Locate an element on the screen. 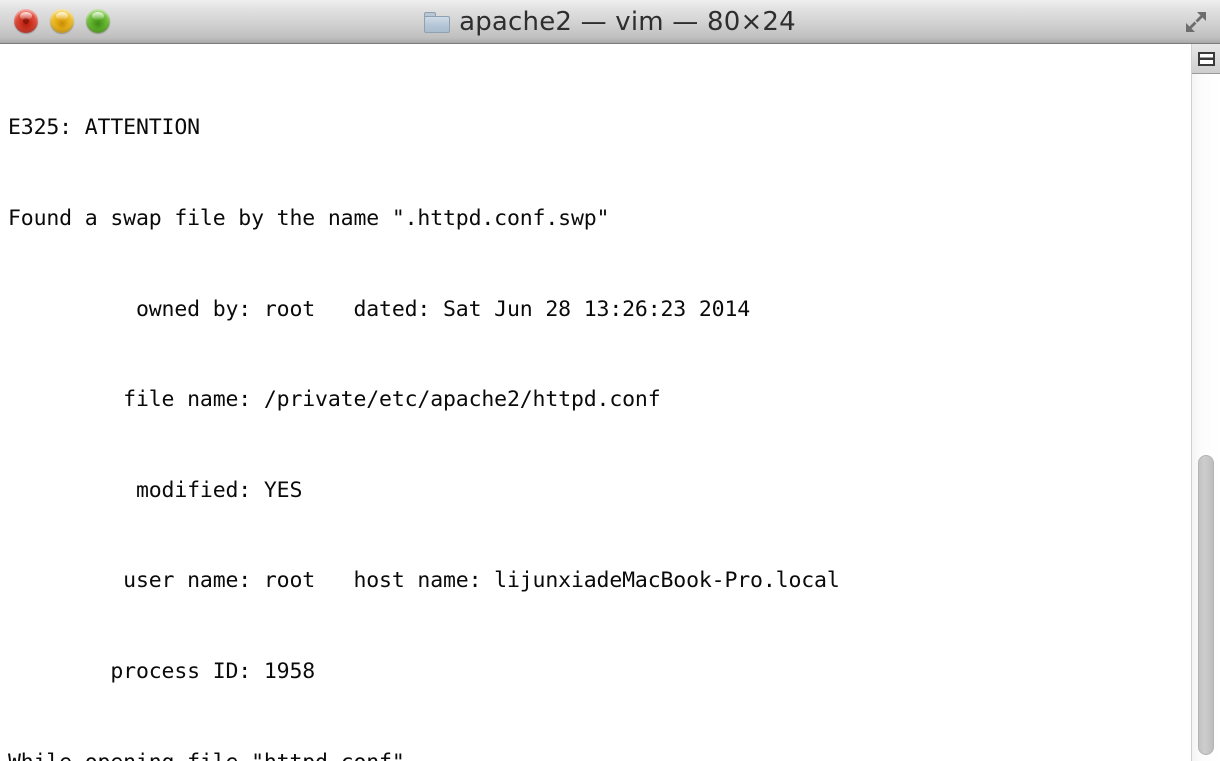  window-title-group: apache2 — vim — 80×24 is located at coordinates (610, 22).